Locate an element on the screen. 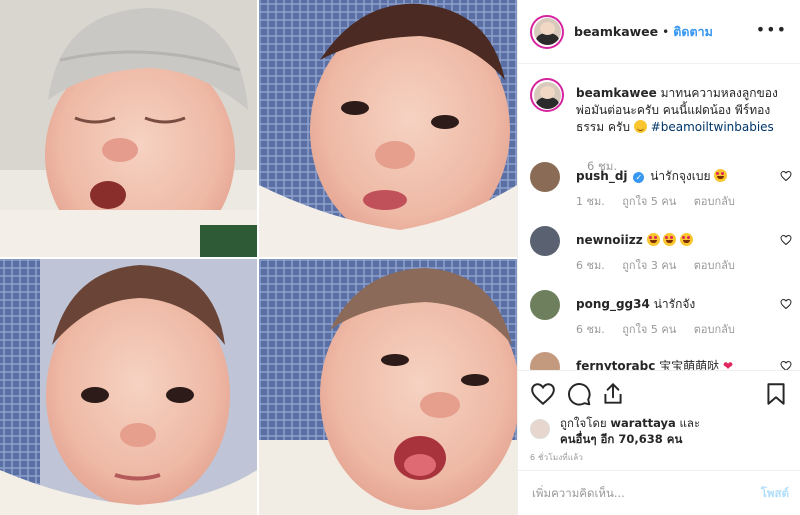 This screenshot has width=800, height=515. smiling-face-icon is located at coordinates (640, 126).